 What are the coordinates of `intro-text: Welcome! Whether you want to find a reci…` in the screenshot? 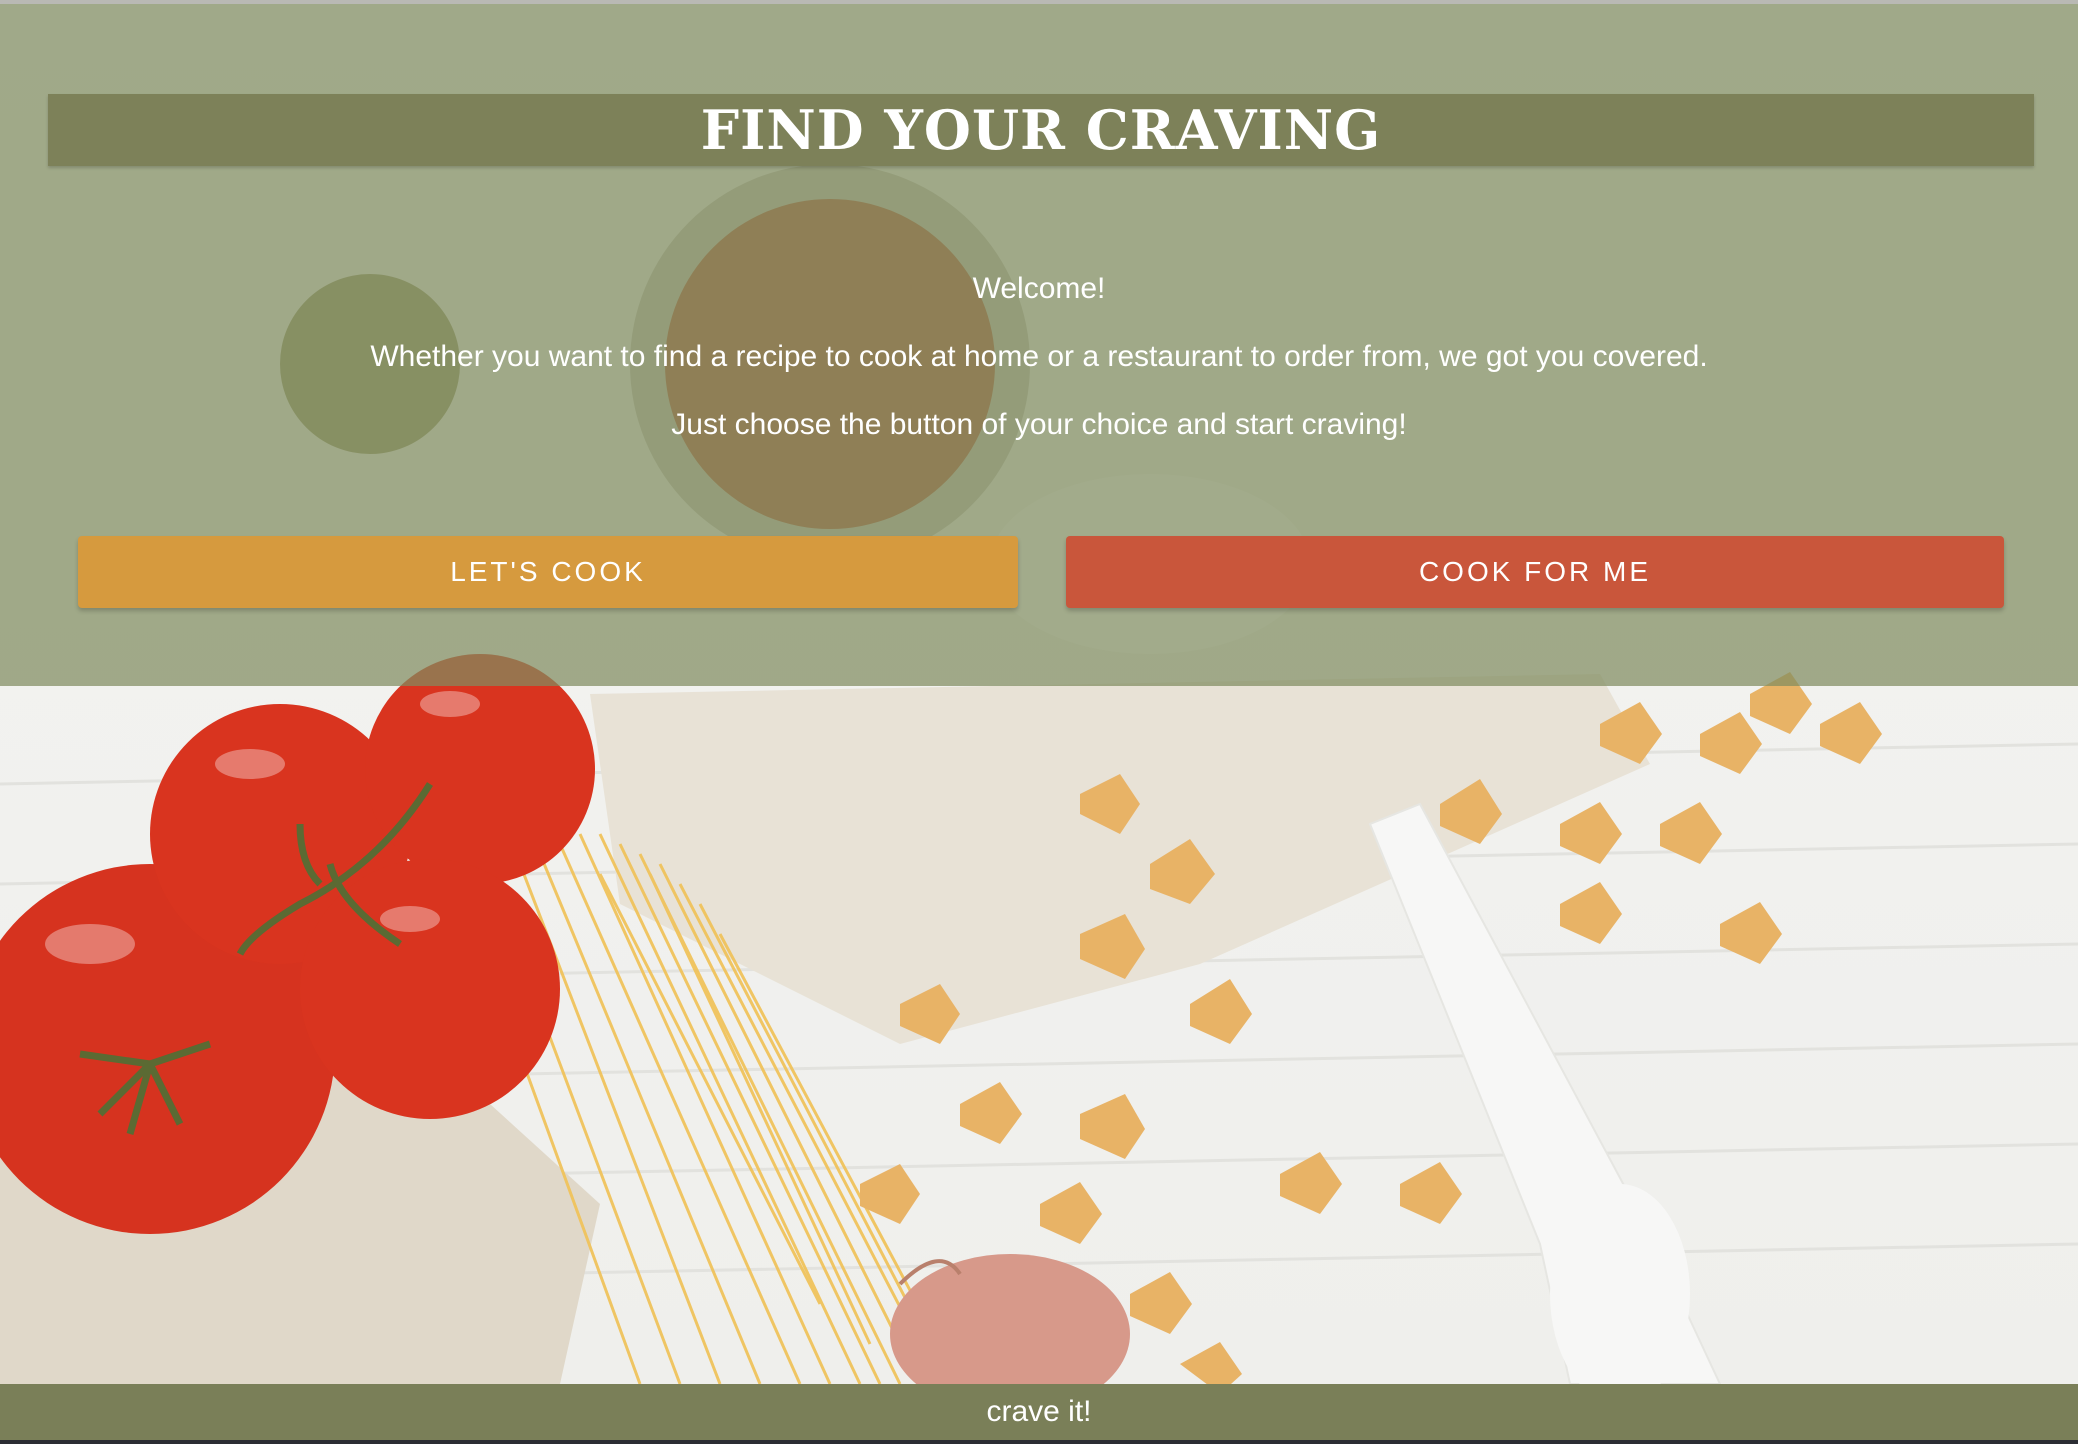 It's located at (1039, 368).